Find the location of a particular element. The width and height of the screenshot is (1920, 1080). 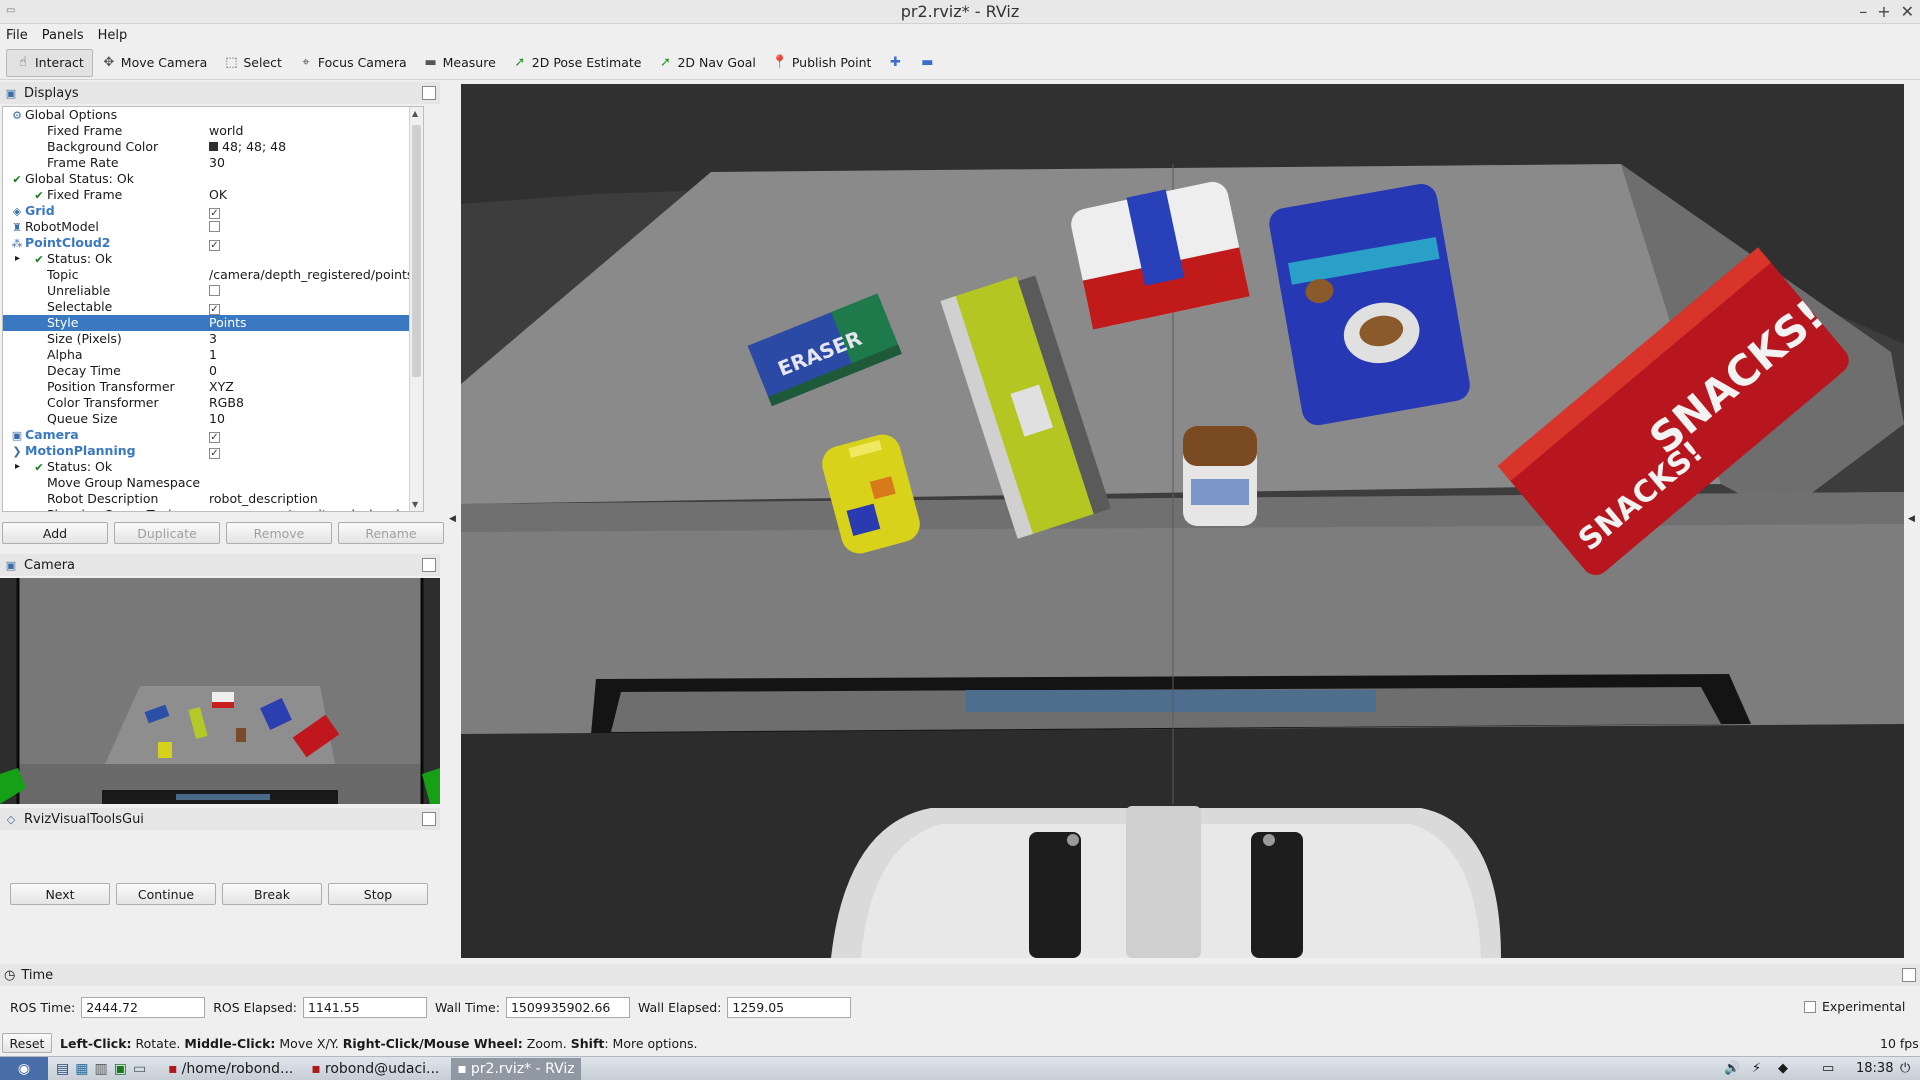

ros-elapsed-field: 1141.55 is located at coordinates (364, 1007).